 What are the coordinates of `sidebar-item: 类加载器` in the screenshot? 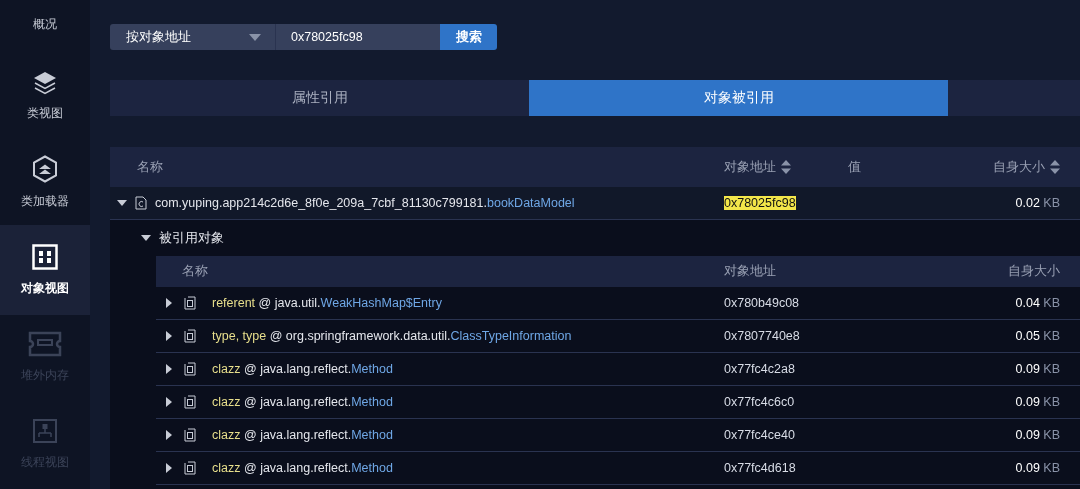 It's located at (45, 182).